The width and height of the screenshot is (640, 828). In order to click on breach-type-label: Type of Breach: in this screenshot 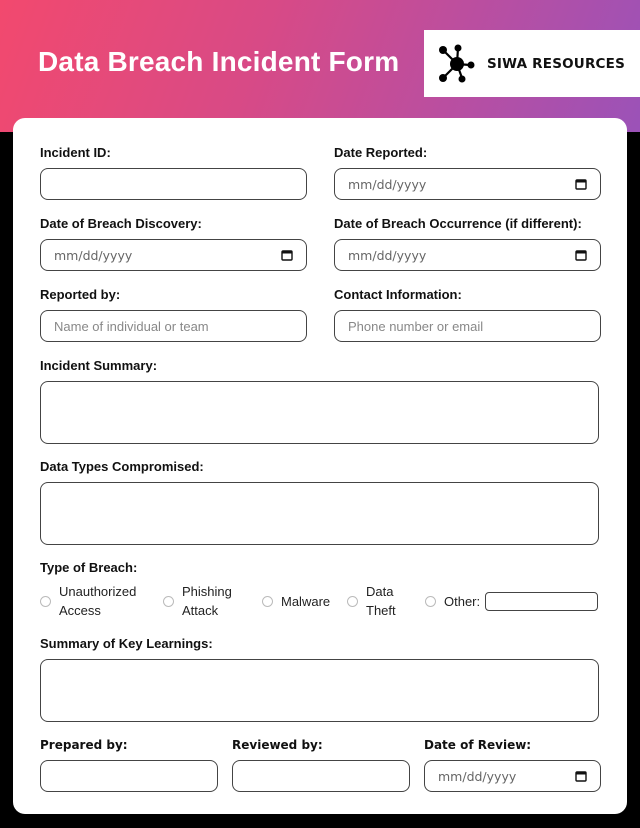, I will do `click(89, 567)`.